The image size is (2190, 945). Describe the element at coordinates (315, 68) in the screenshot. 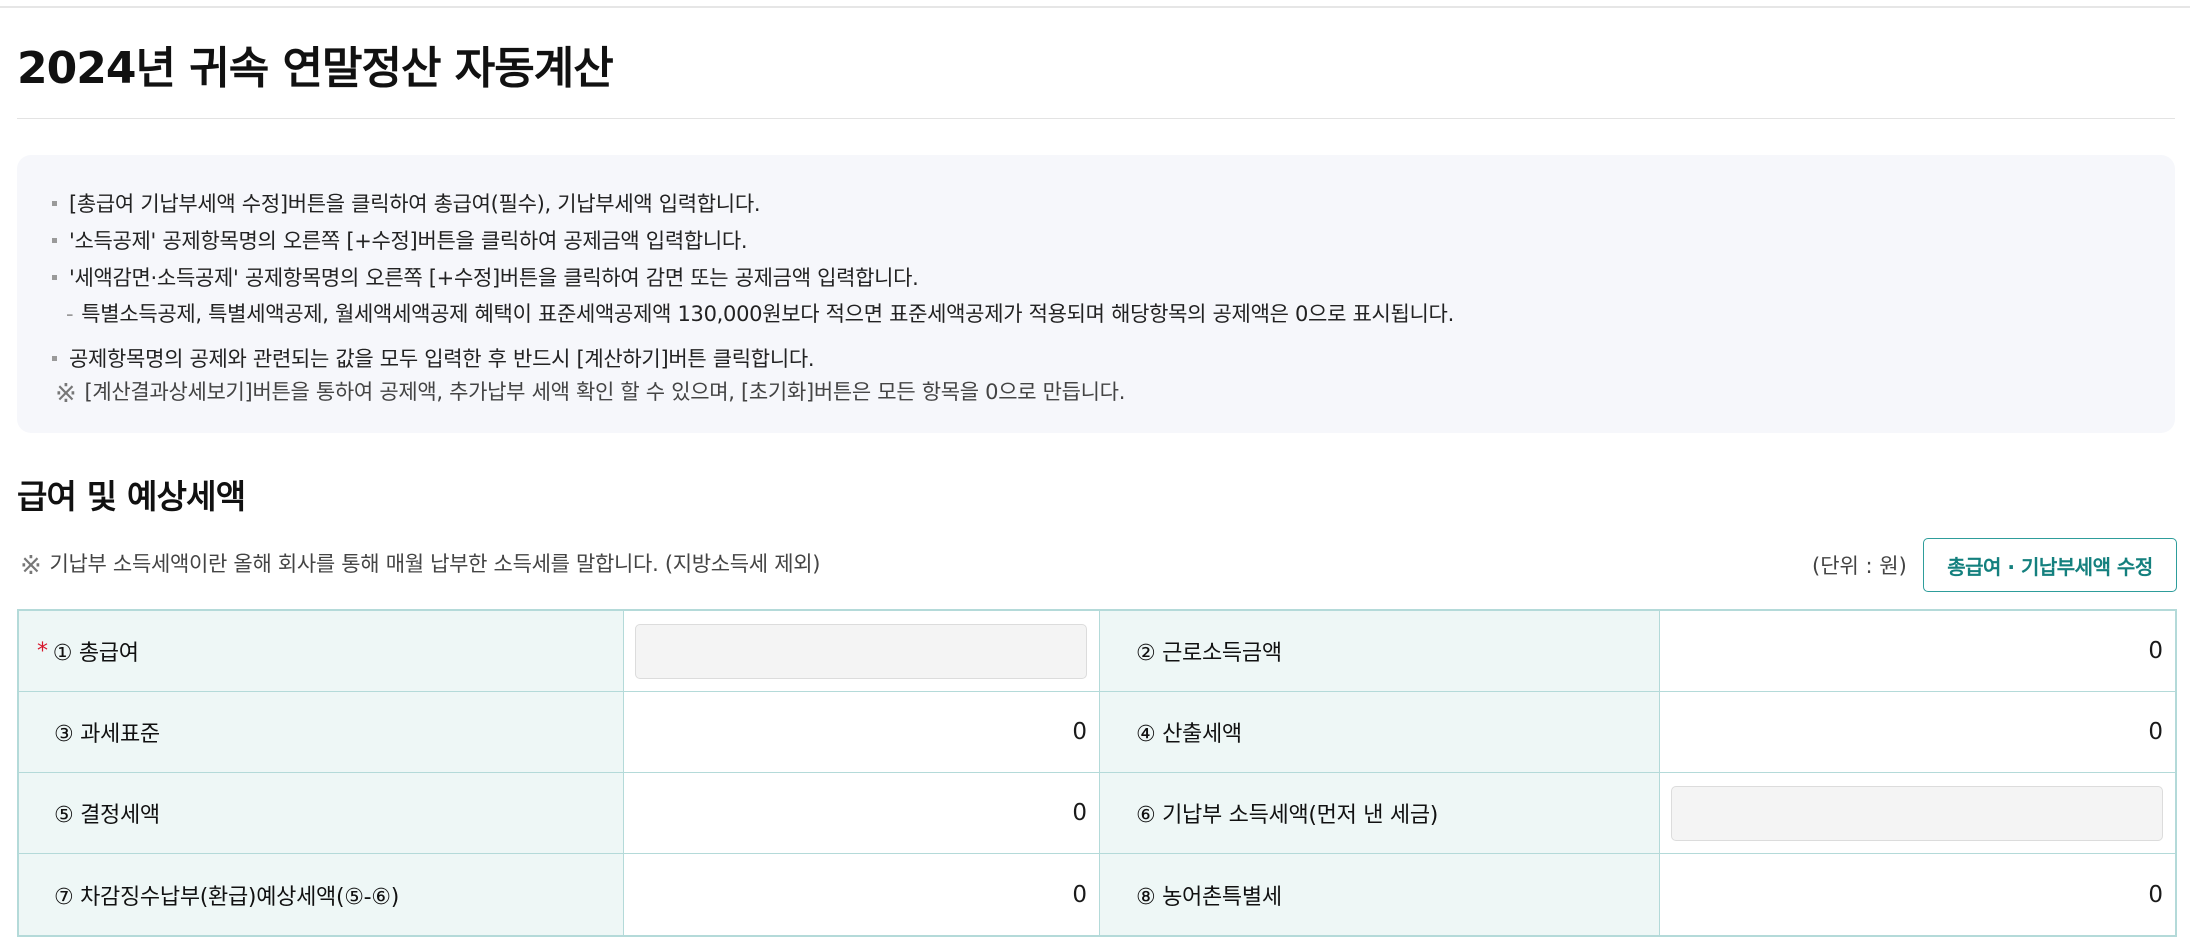

I see `page-title: 2024년 귀속 연말정산 자동계산` at that location.